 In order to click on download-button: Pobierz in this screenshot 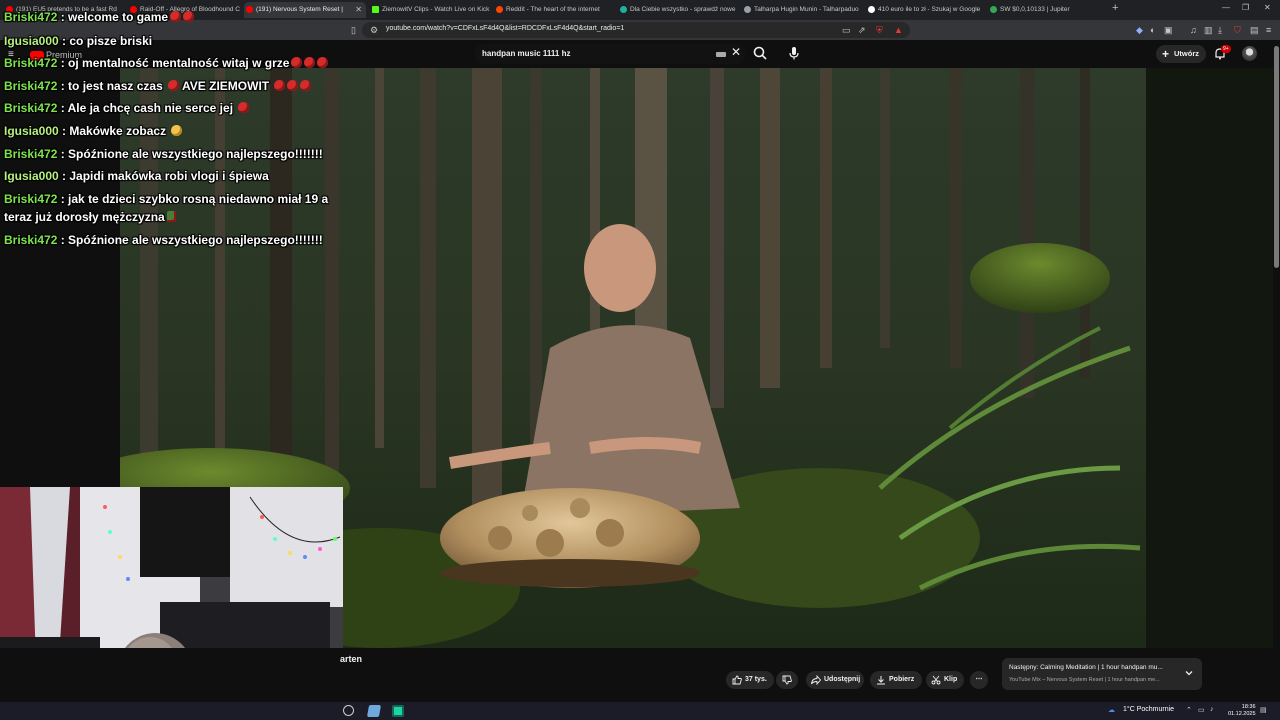, I will do `click(896, 680)`.